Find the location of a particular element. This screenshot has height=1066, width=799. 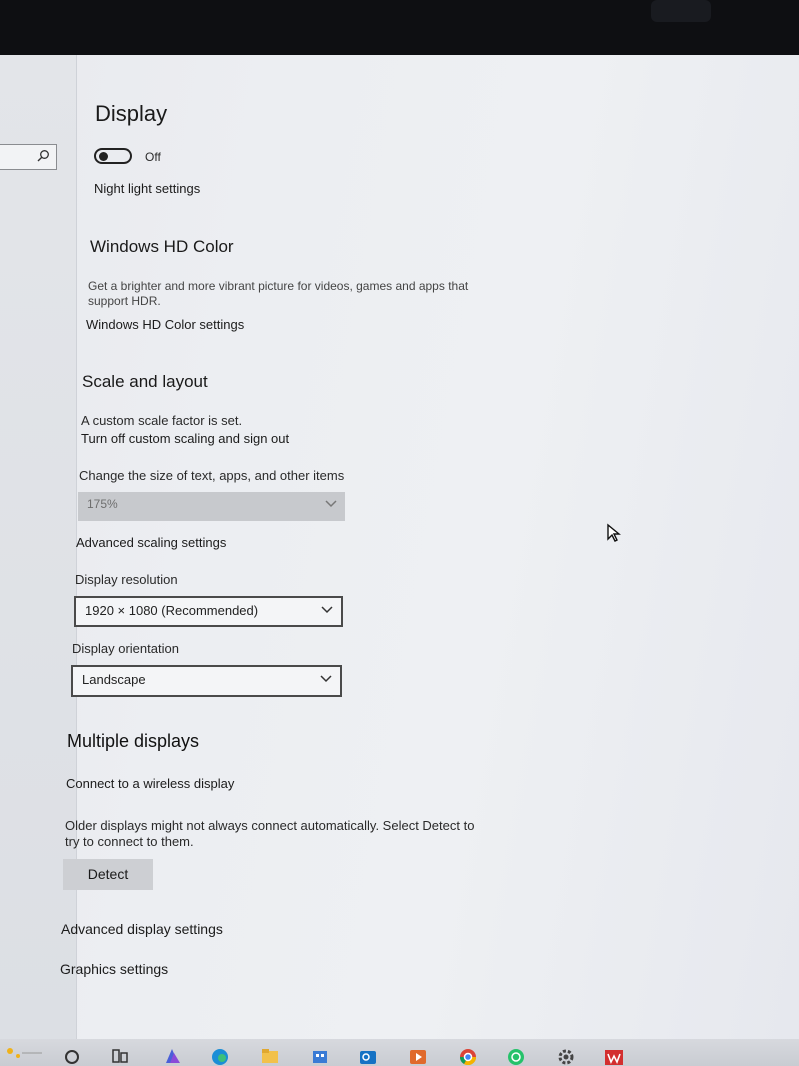

turn-off-custom-scaling-link: Turn off custom scaling and sign out is located at coordinates (185, 438).